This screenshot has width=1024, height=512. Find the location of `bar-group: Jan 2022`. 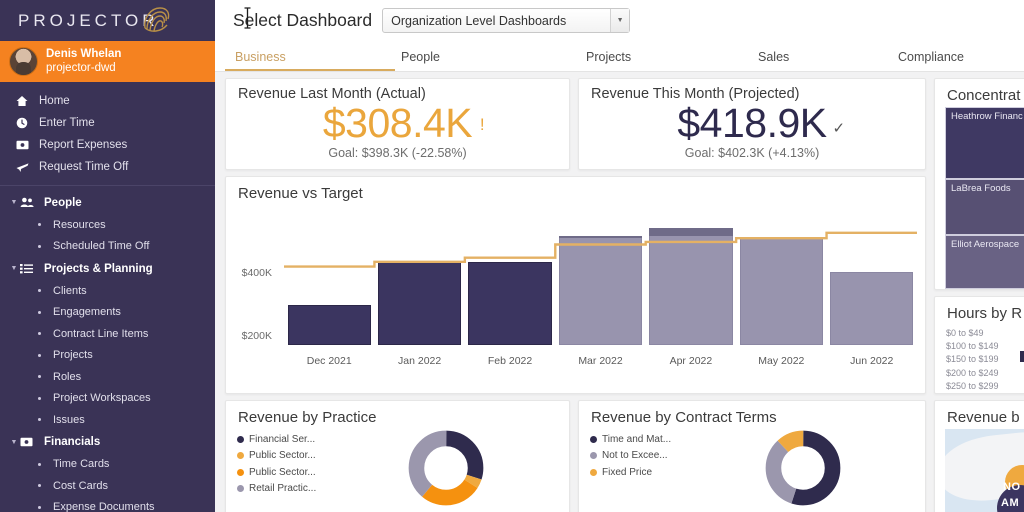

bar-group: Jan 2022 is located at coordinates (419, 291).